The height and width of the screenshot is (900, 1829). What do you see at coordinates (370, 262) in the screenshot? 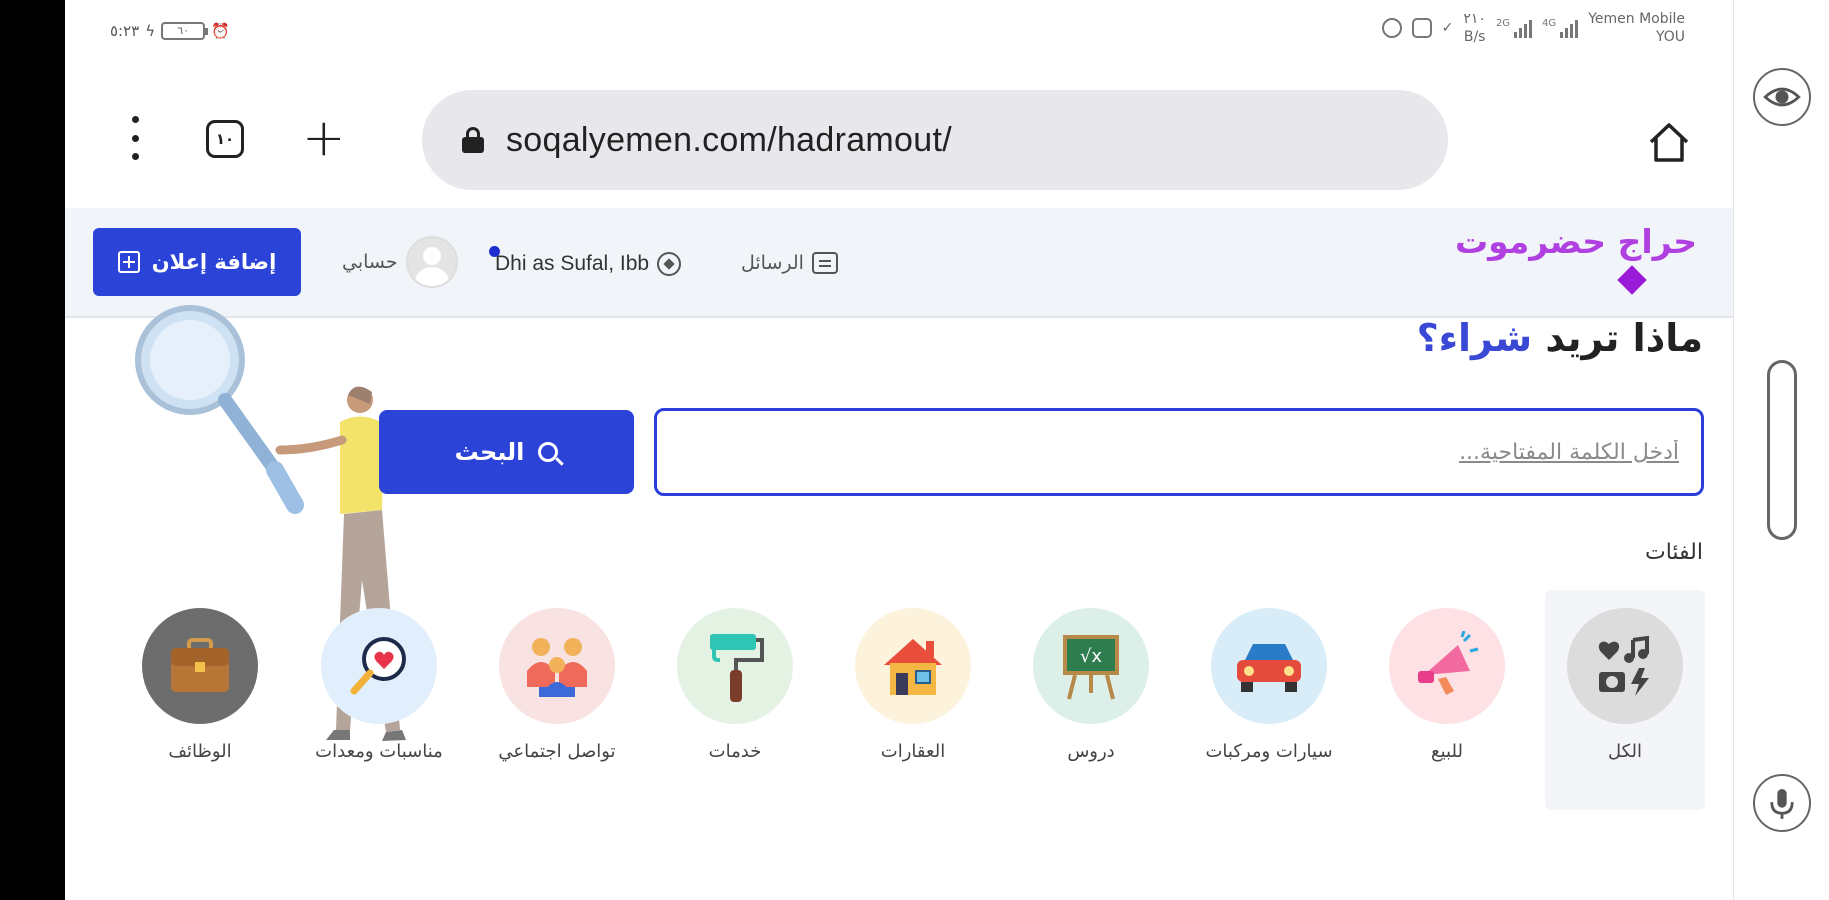
I see `account-label: حسابي` at bounding box center [370, 262].